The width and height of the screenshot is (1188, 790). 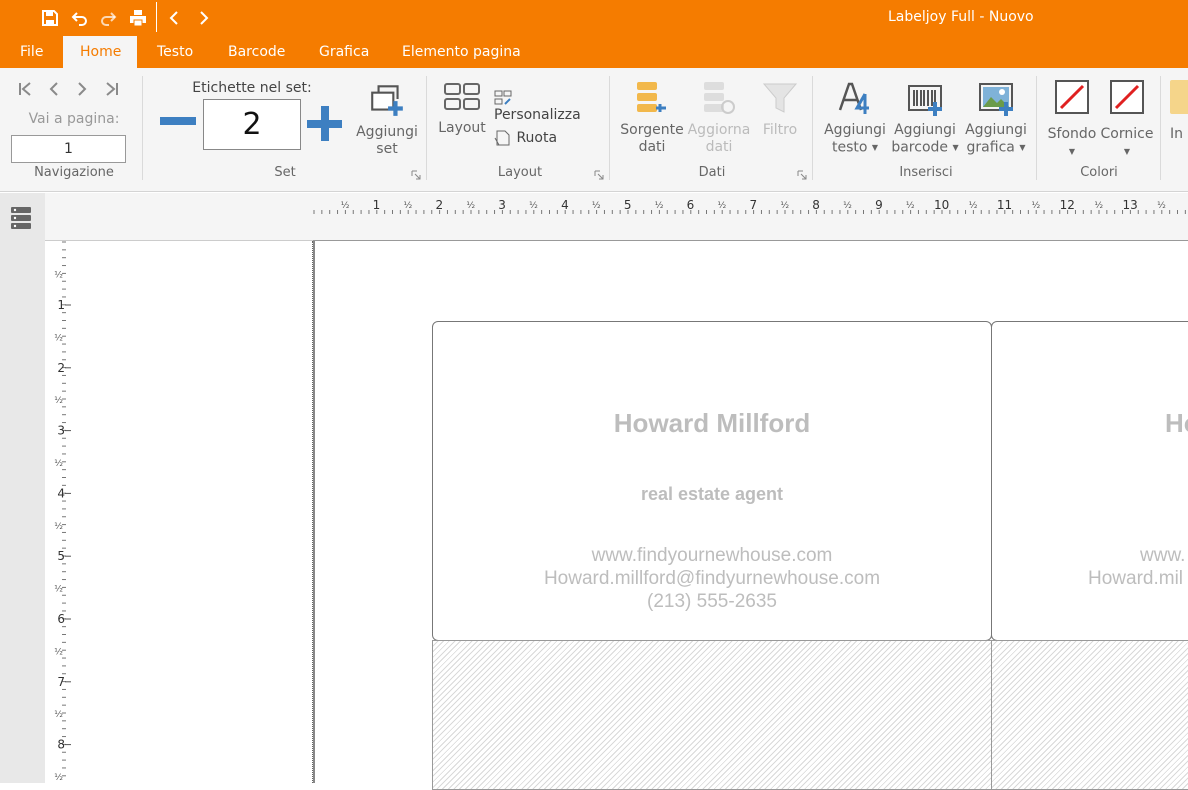 I want to click on update-data-label-line2: dati, so click(x=719, y=147).